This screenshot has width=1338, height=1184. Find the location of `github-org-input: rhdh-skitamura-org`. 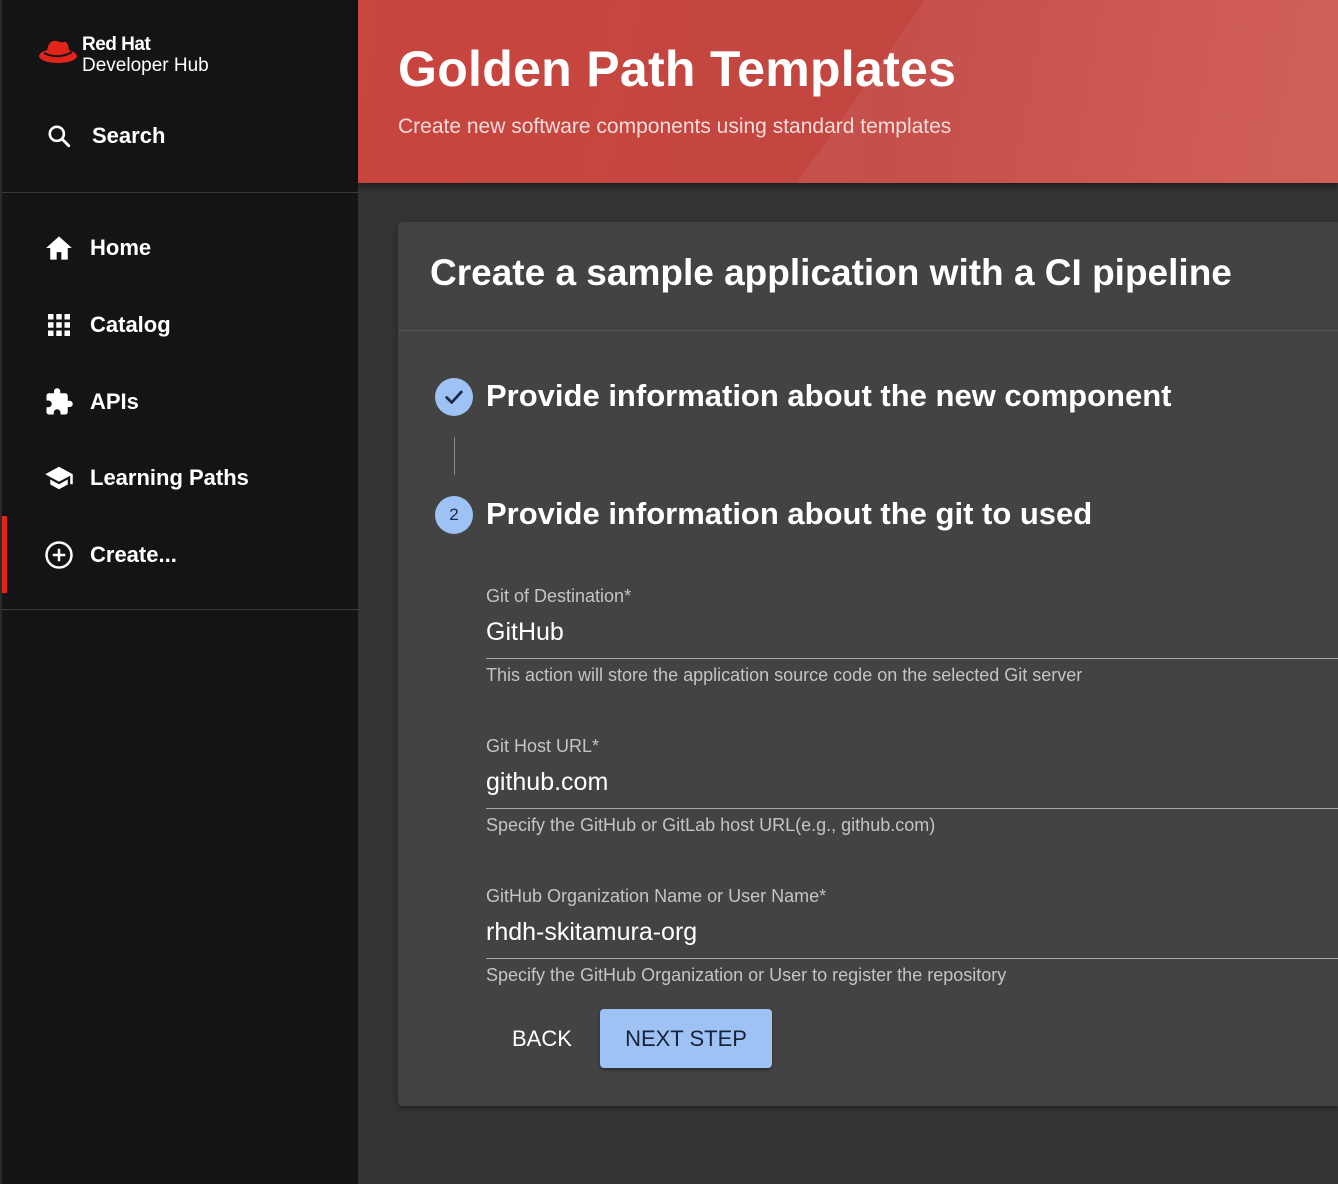

github-org-input: rhdh-skitamura-org is located at coordinates (912, 934).